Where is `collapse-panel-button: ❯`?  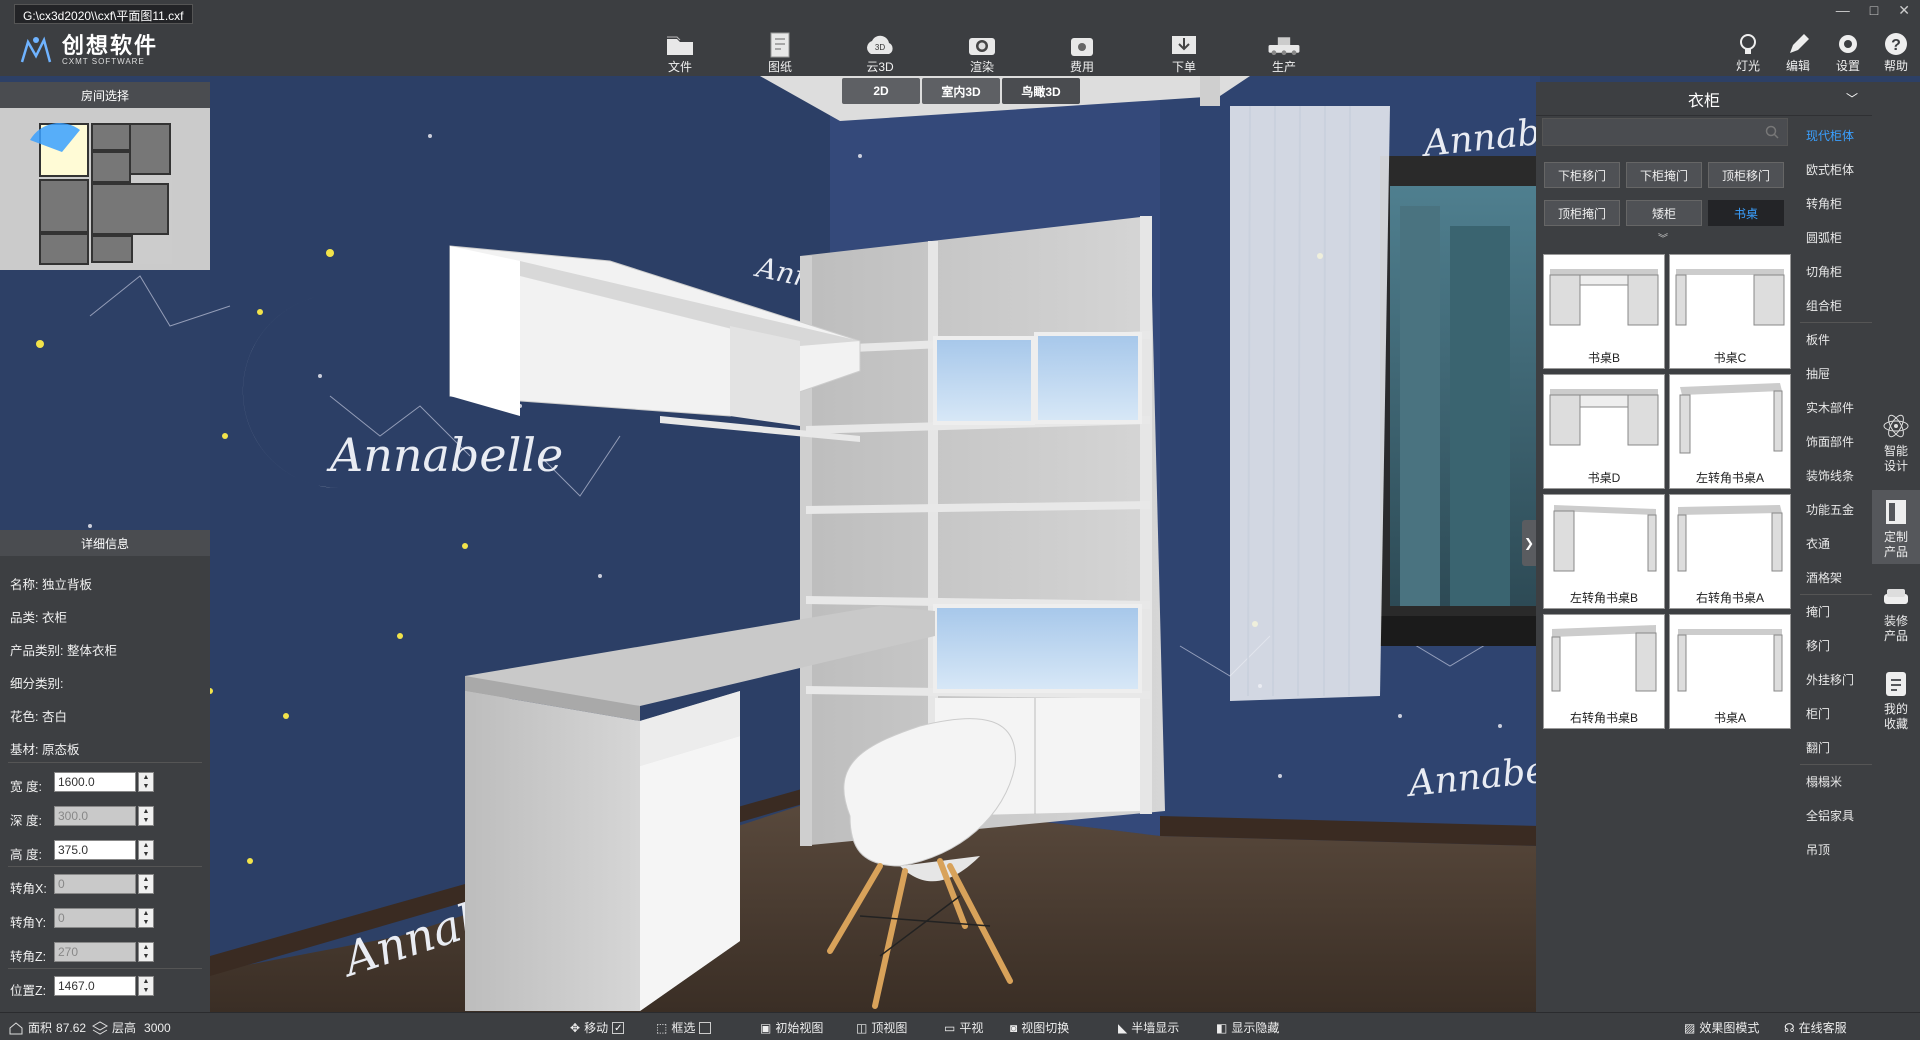
collapse-panel-button: ❯ is located at coordinates (1529, 543).